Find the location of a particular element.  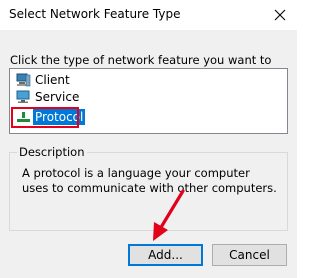

protocol-highlight-annotation is located at coordinates (45, 117).